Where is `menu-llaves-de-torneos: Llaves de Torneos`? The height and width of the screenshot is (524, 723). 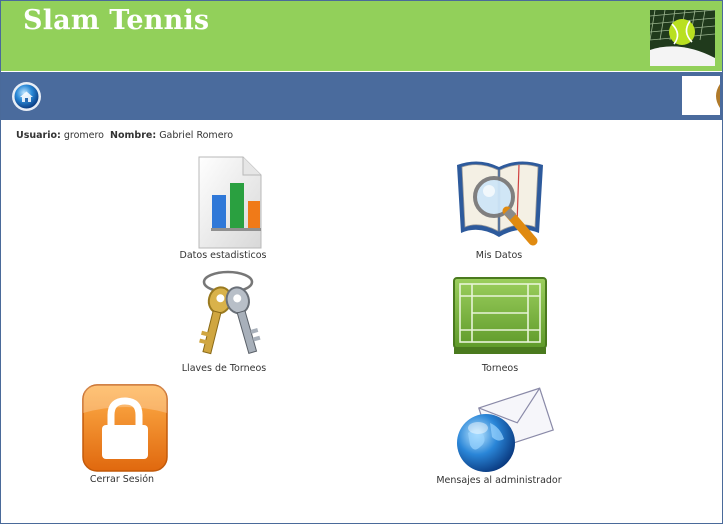 menu-llaves-de-torneos: Llaves de Torneos is located at coordinates (224, 321).